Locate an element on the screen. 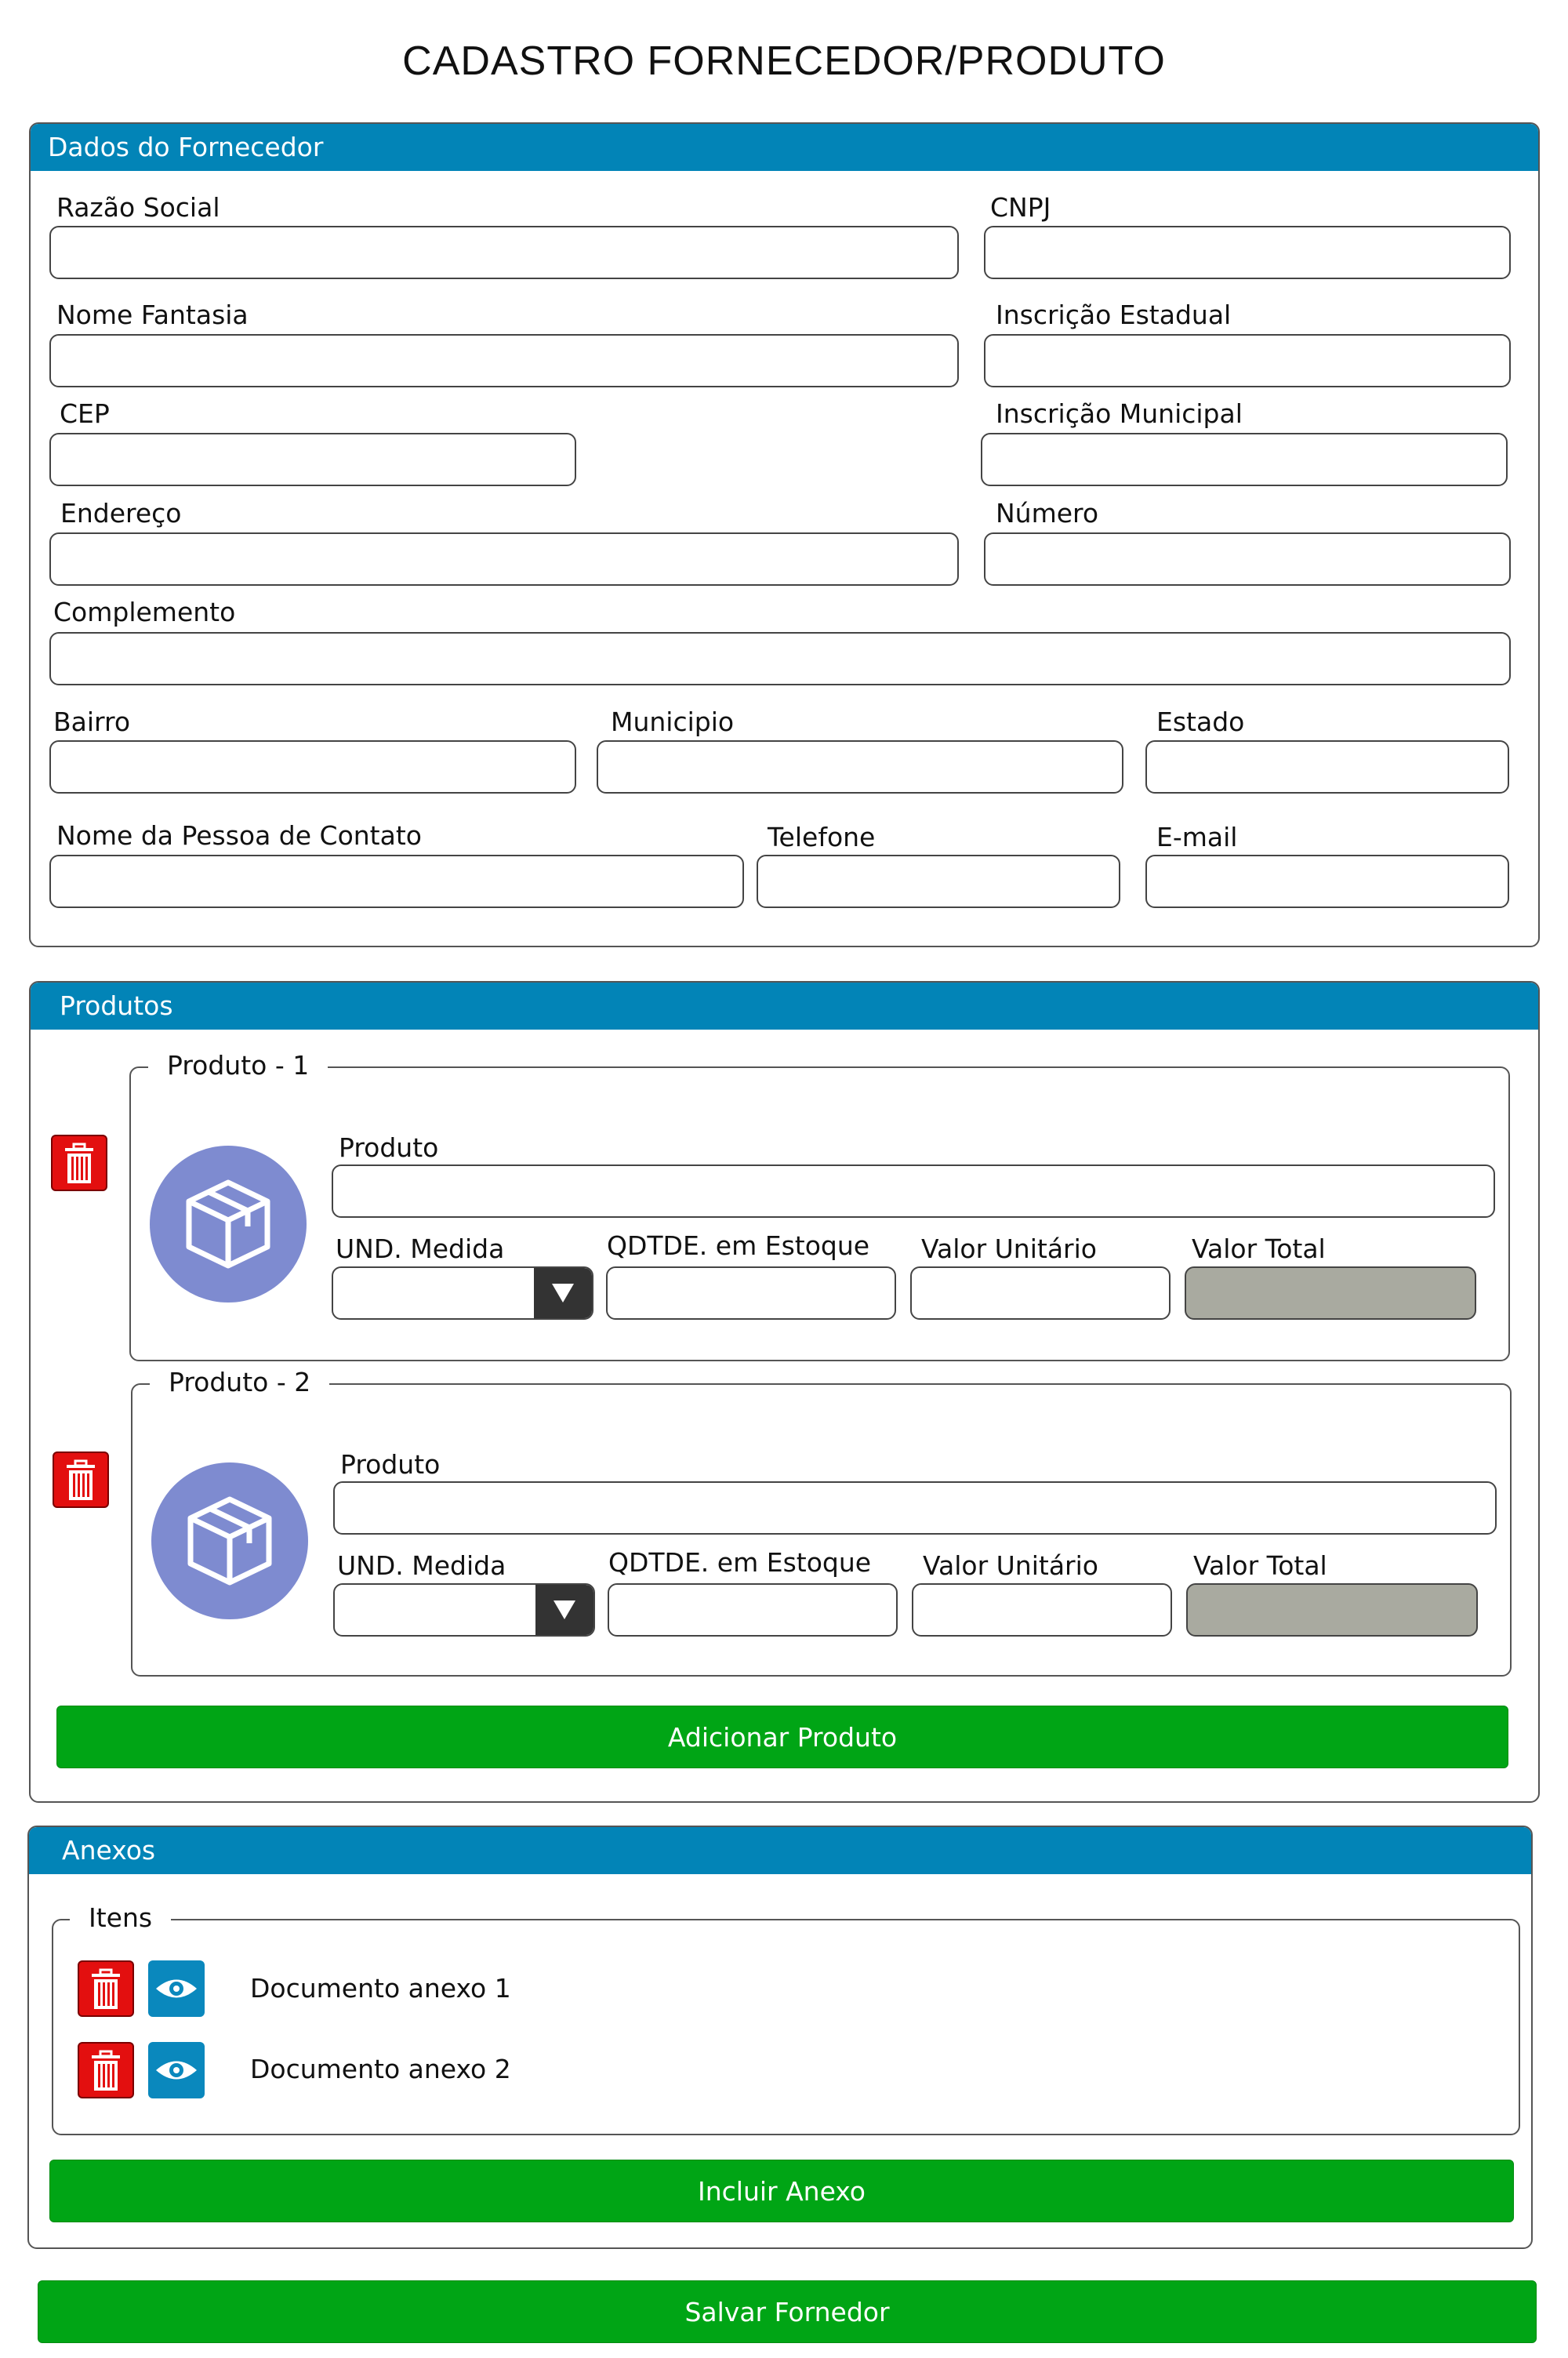 The image size is (1568, 2358). cnpj-input is located at coordinates (1247, 252).